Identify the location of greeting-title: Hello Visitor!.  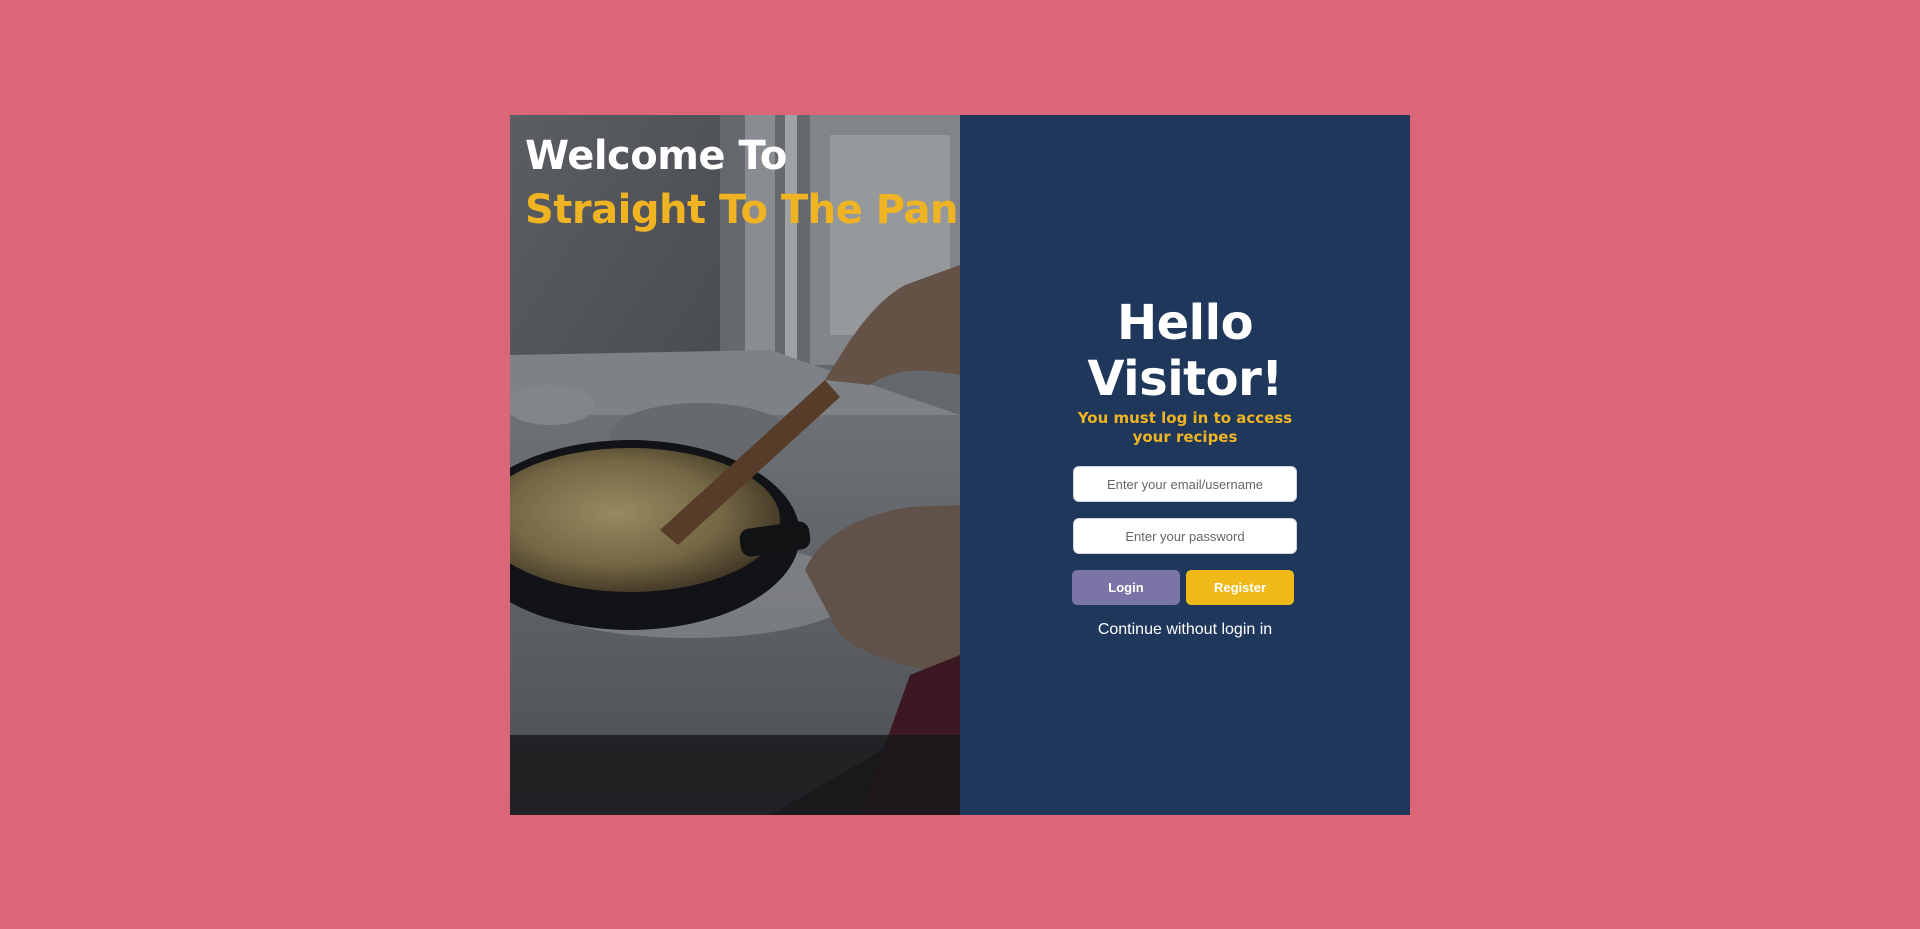
(1185, 351).